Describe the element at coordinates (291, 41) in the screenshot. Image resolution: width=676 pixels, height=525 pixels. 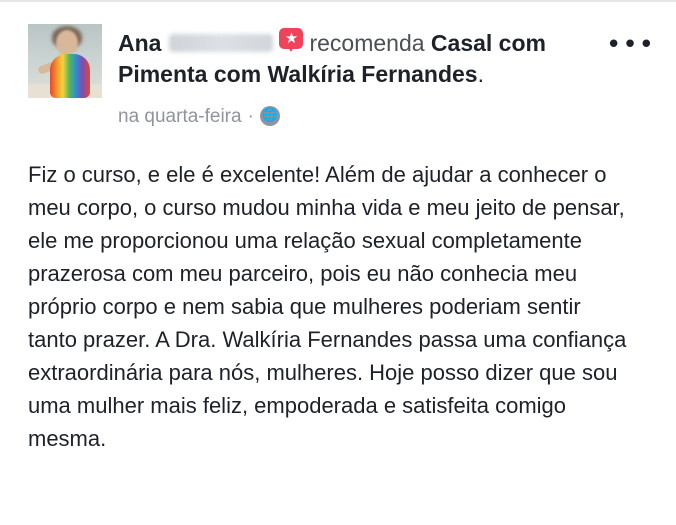
I see `star-bubble-icon: ★` at that location.